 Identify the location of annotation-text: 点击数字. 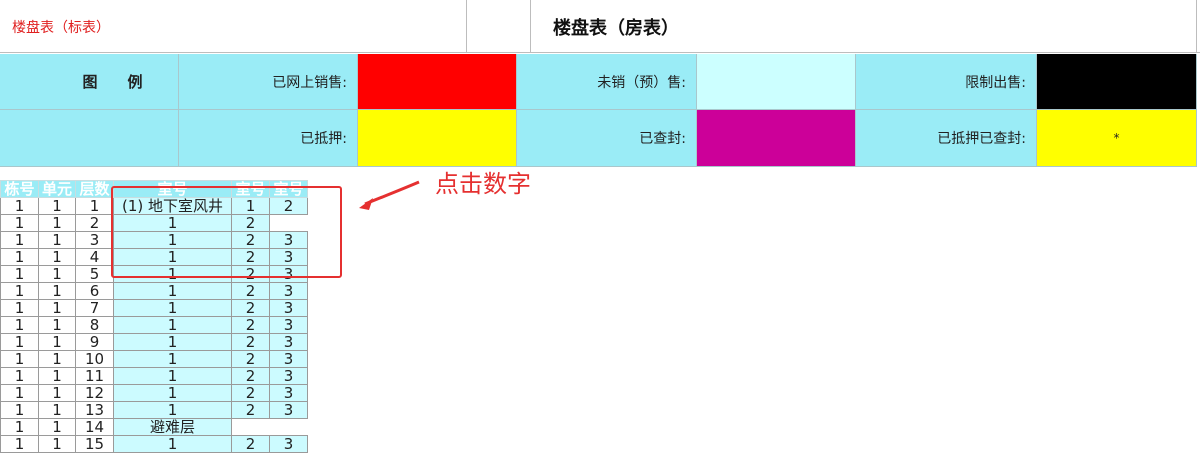
(483, 184).